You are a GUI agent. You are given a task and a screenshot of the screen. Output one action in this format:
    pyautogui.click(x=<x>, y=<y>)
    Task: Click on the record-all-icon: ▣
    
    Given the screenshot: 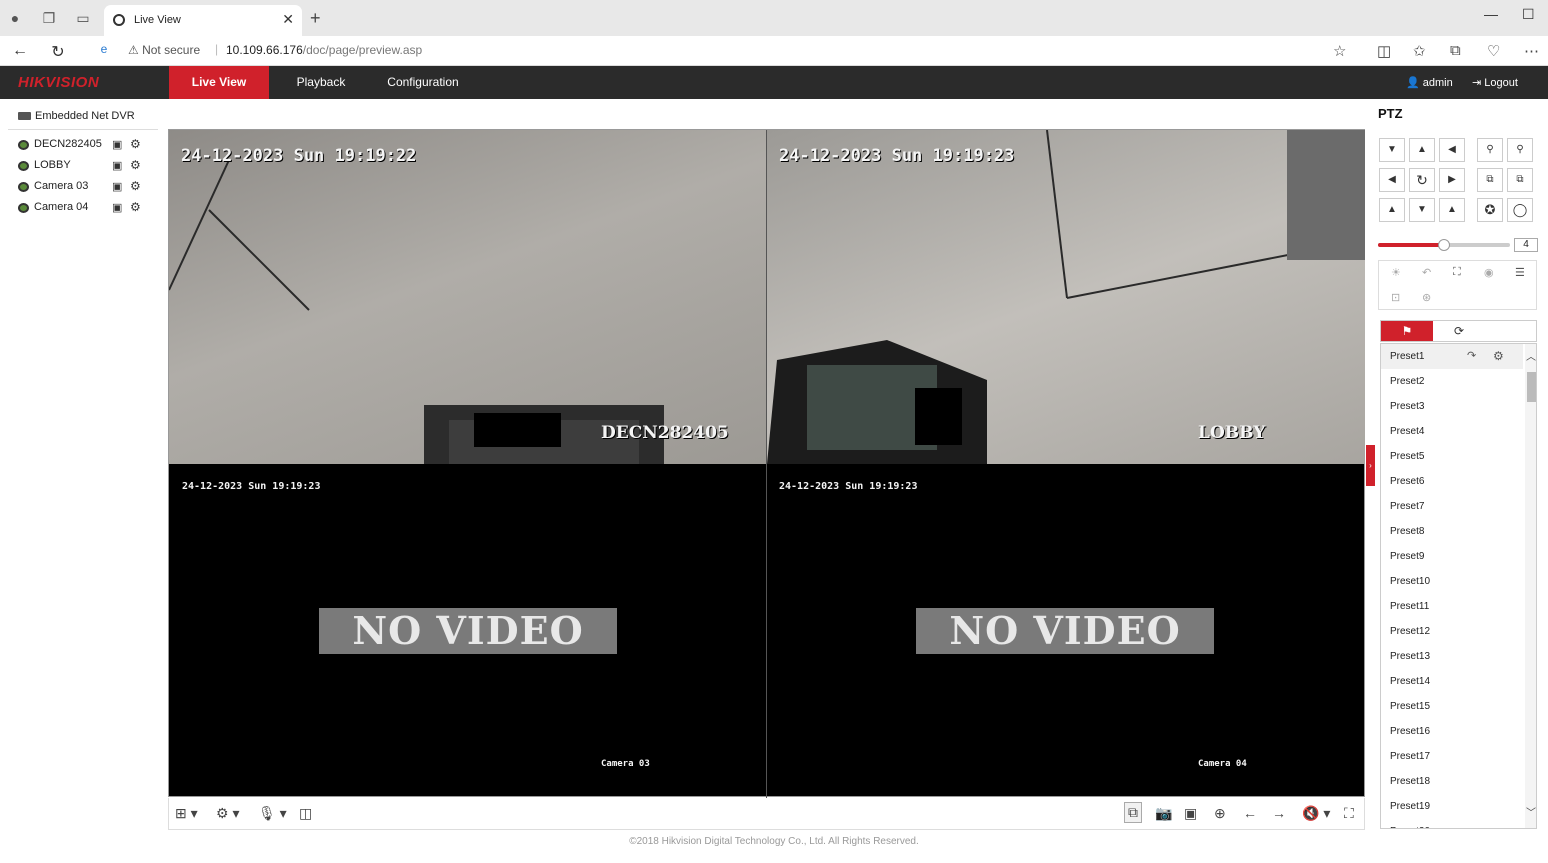 What is the action you would take?
    pyautogui.click(x=1190, y=813)
    